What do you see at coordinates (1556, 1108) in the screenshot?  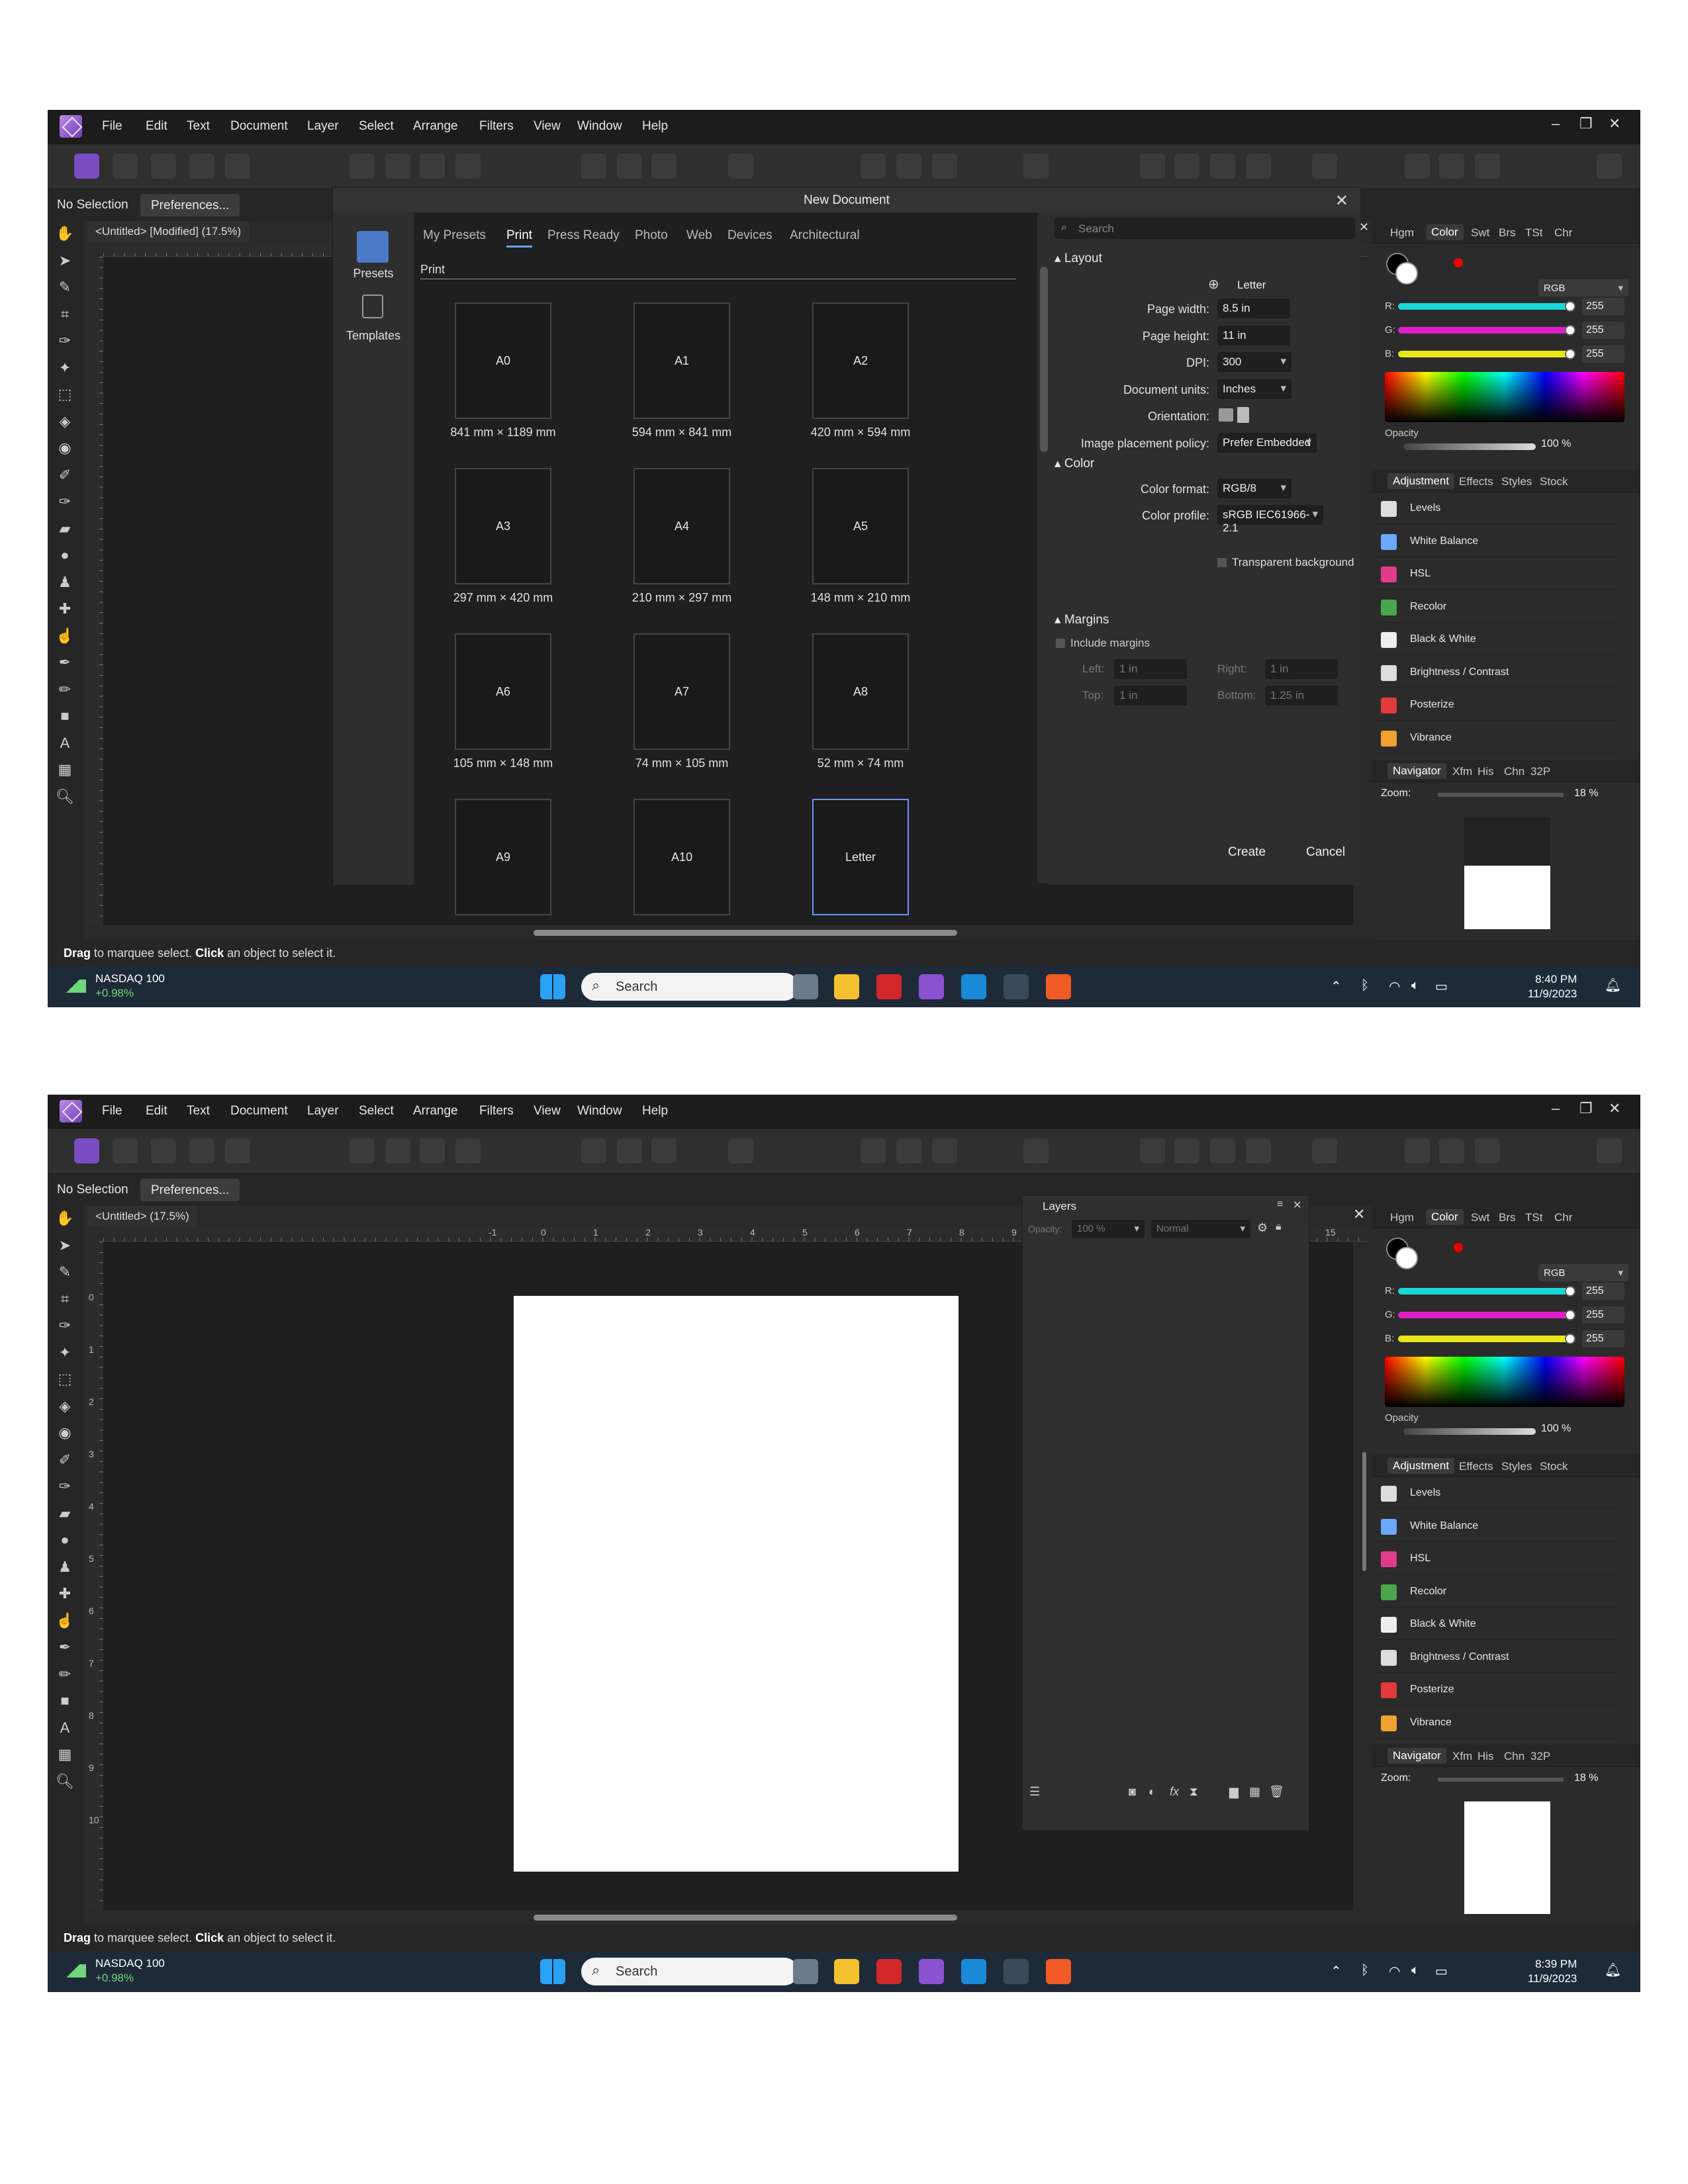 I see `minimize-icon: –` at bounding box center [1556, 1108].